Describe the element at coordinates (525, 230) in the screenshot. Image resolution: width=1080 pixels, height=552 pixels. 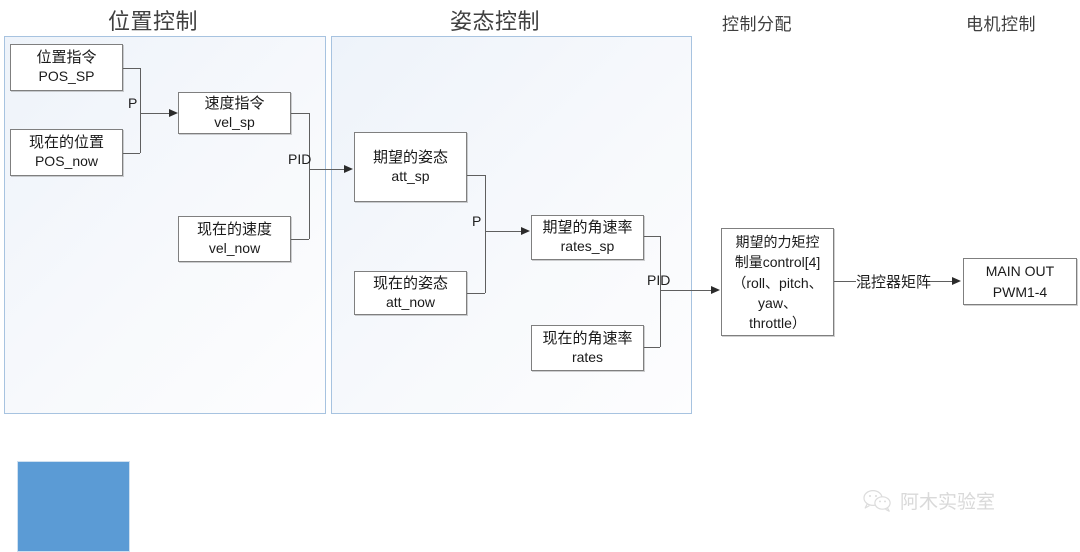
I see `arrowhead-rates-sp` at that location.